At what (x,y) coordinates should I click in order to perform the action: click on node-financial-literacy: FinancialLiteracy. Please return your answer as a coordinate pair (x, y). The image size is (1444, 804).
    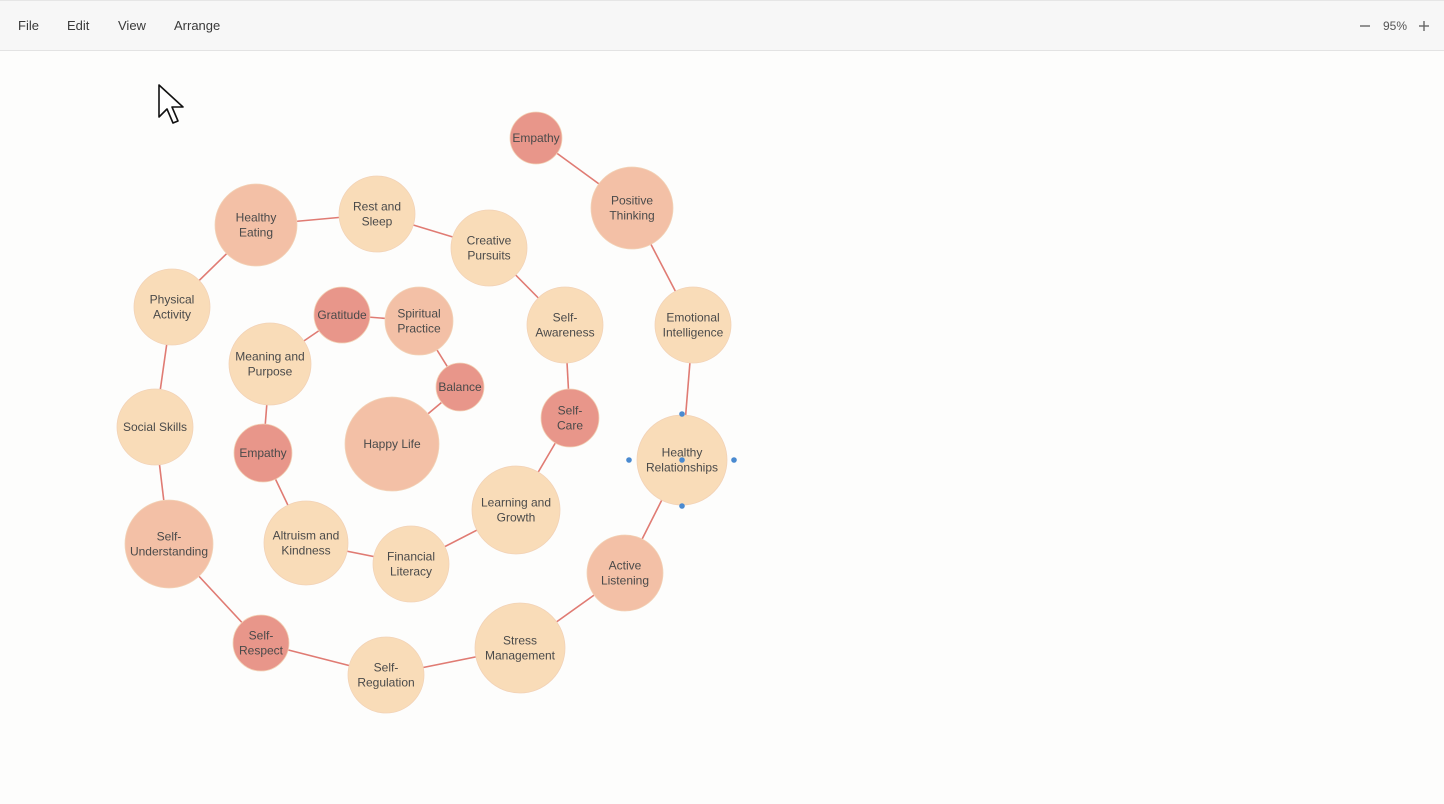
    Looking at the image, I should click on (411, 564).